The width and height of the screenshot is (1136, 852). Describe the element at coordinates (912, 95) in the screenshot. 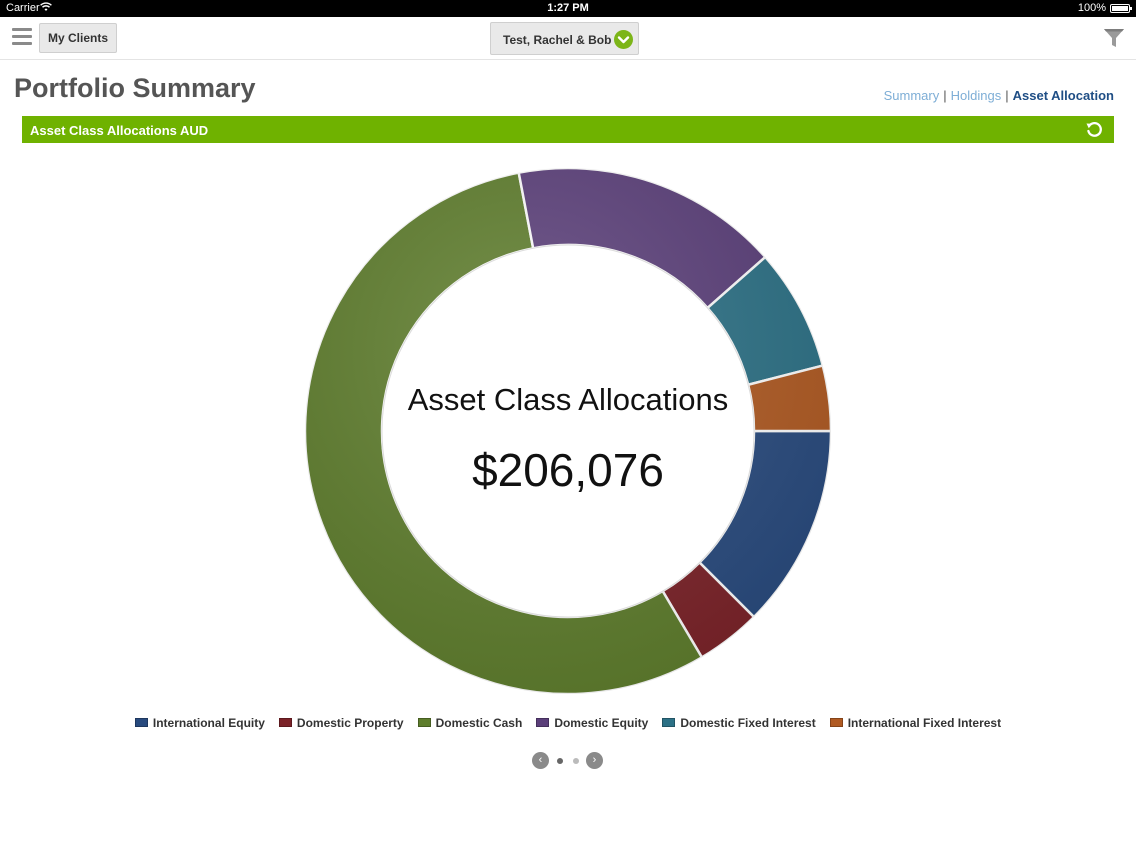

I see `summary-link: Summary` at that location.